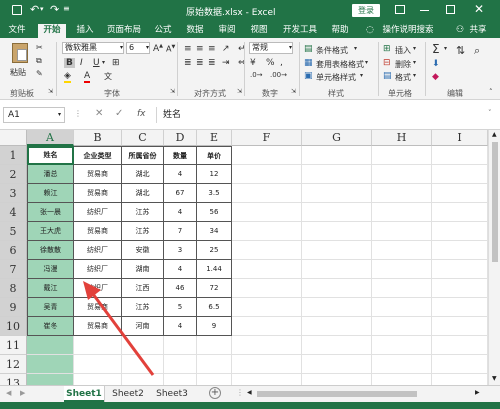 The width and height of the screenshot is (500, 409). What do you see at coordinates (85, 31) in the screenshot?
I see `tab-insert: 插入` at bounding box center [85, 31].